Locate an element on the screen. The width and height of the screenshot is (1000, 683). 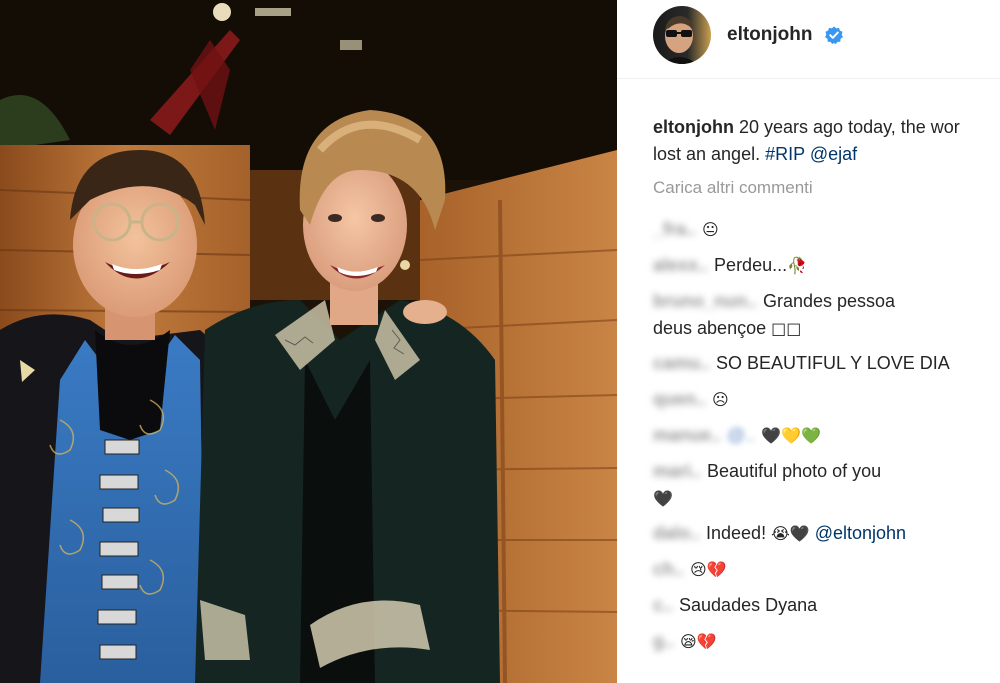
comment-item: dalo.. Indeed! 😭🖤 @eltonjohn is located at coordinates (779, 533).